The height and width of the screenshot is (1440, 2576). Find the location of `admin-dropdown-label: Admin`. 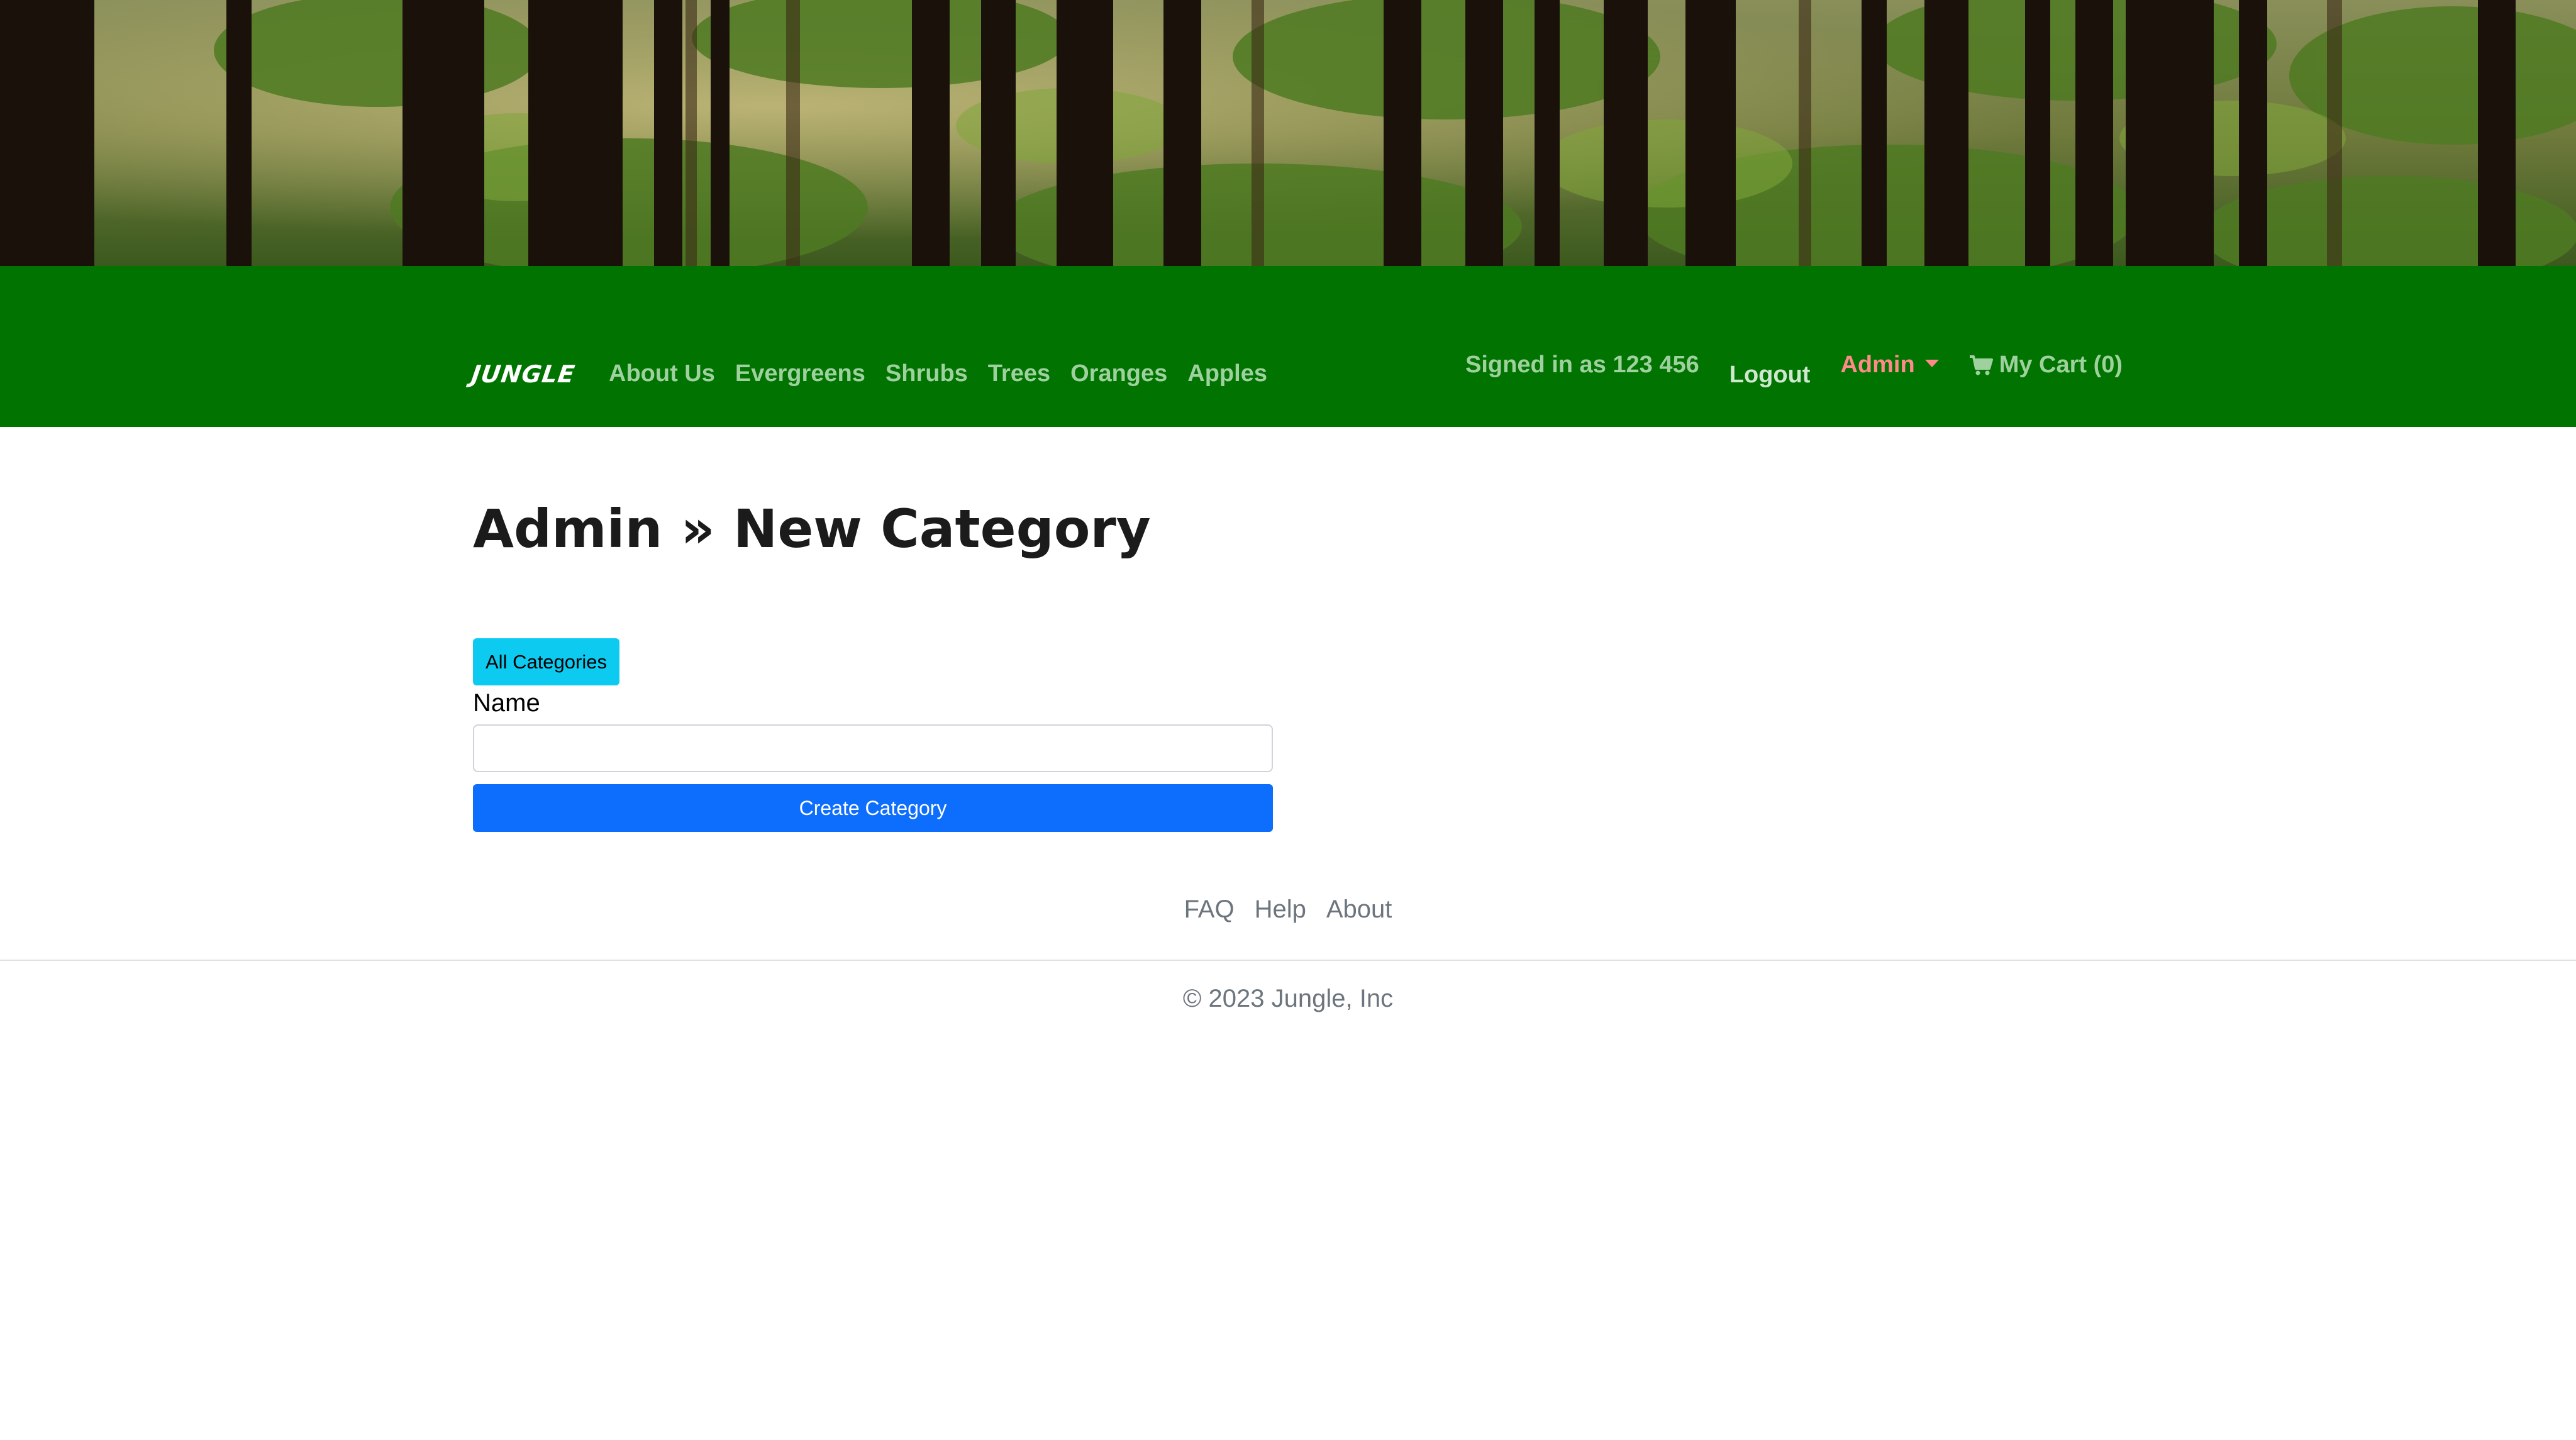

admin-dropdown-label: Admin is located at coordinates (1877, 365).